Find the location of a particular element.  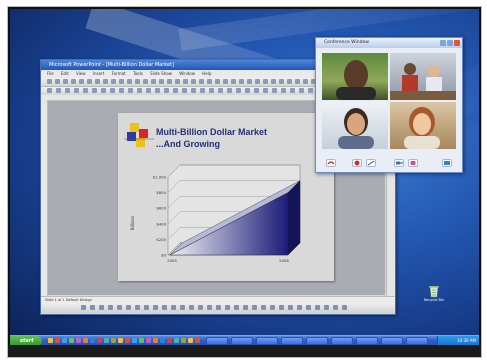

video-conference-window: Conference Window is located at coordinates (389, 105).